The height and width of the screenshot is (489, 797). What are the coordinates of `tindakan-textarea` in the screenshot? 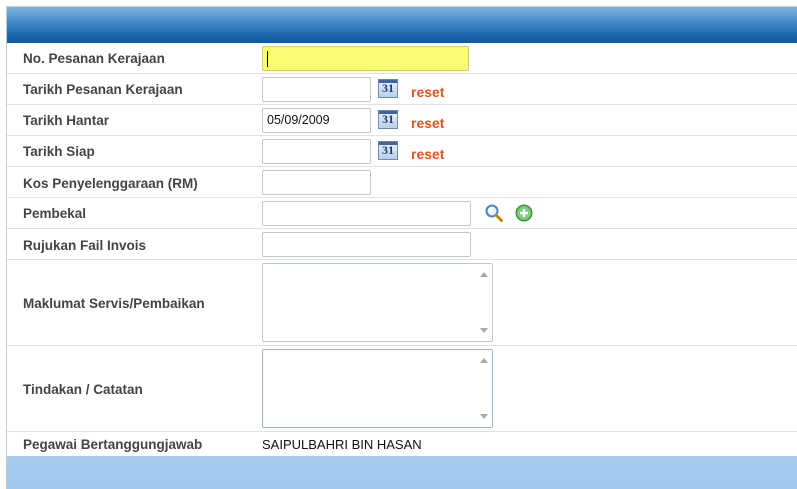 It's located at (377, 388).